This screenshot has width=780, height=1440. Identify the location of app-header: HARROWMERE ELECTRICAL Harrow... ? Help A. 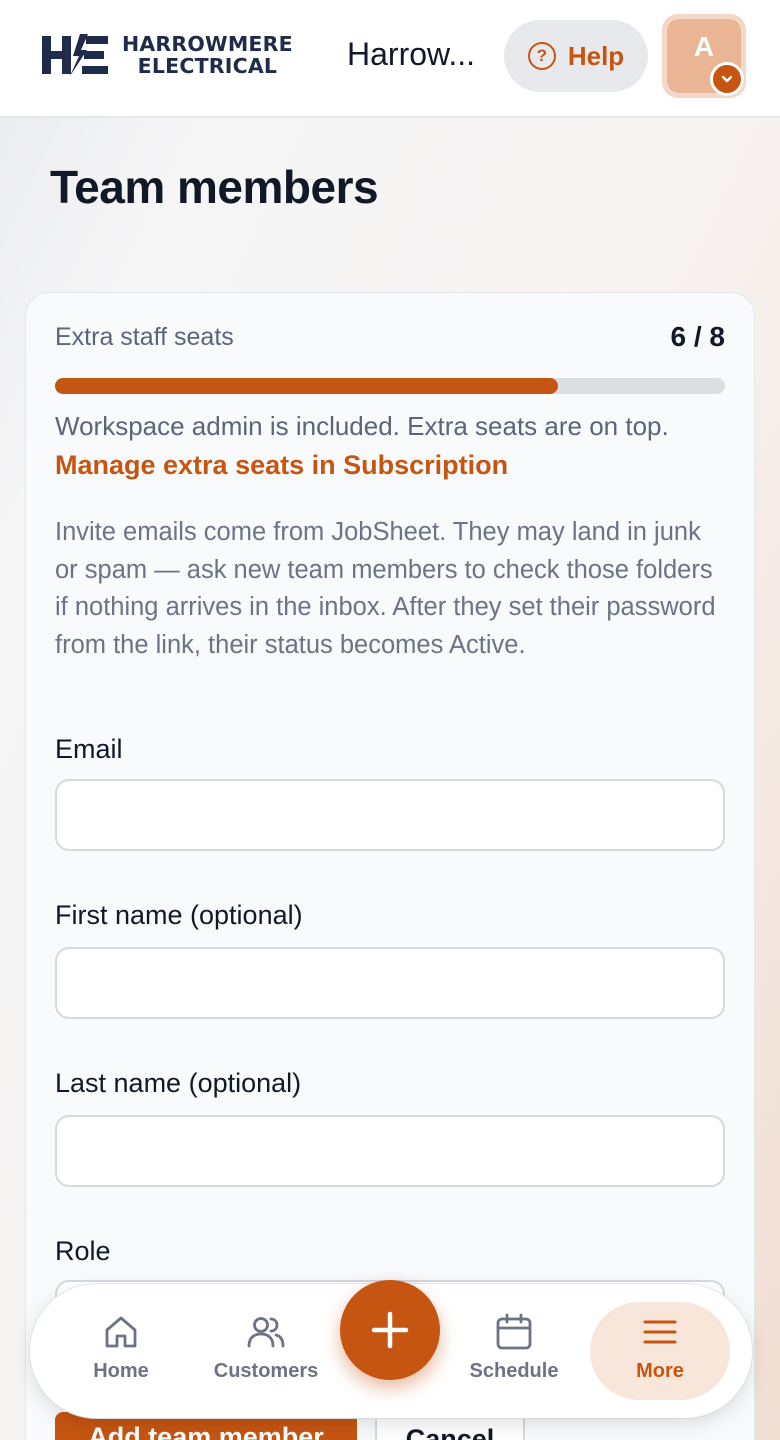
(390, 59).